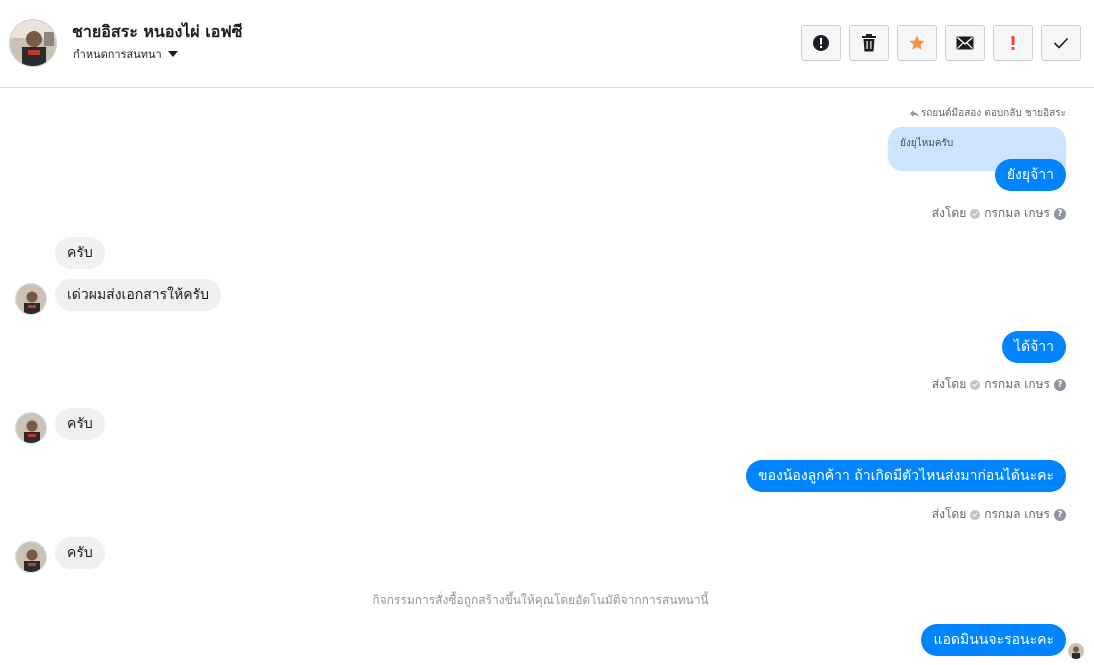  Describe the element at coordinates (547, 44) in the screenshot. I see `conversation-header: ชายอิสระ หนองไผ่ เอฟซี กำหนดการสนทนา` at that location.